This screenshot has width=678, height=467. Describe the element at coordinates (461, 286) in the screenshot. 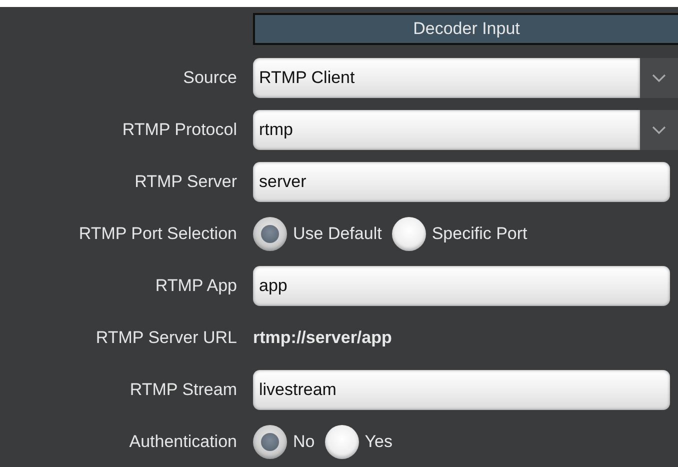

I see `input-field: app` at that location.